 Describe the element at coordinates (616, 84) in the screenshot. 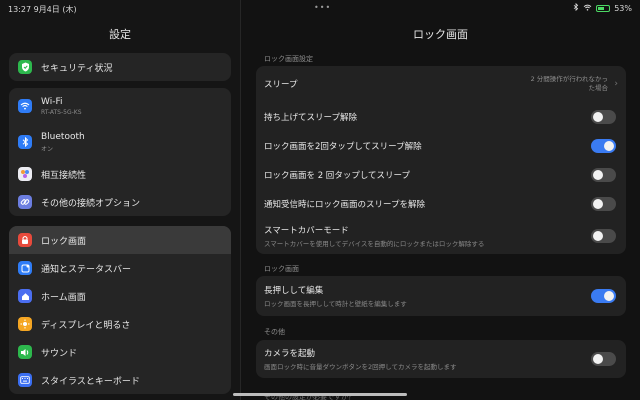

I see `chevron-right-icon: ›` at that location.